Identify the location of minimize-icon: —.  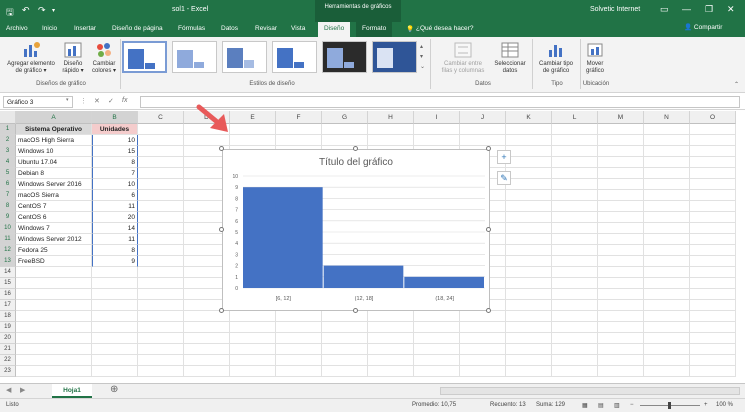
(686, 9).